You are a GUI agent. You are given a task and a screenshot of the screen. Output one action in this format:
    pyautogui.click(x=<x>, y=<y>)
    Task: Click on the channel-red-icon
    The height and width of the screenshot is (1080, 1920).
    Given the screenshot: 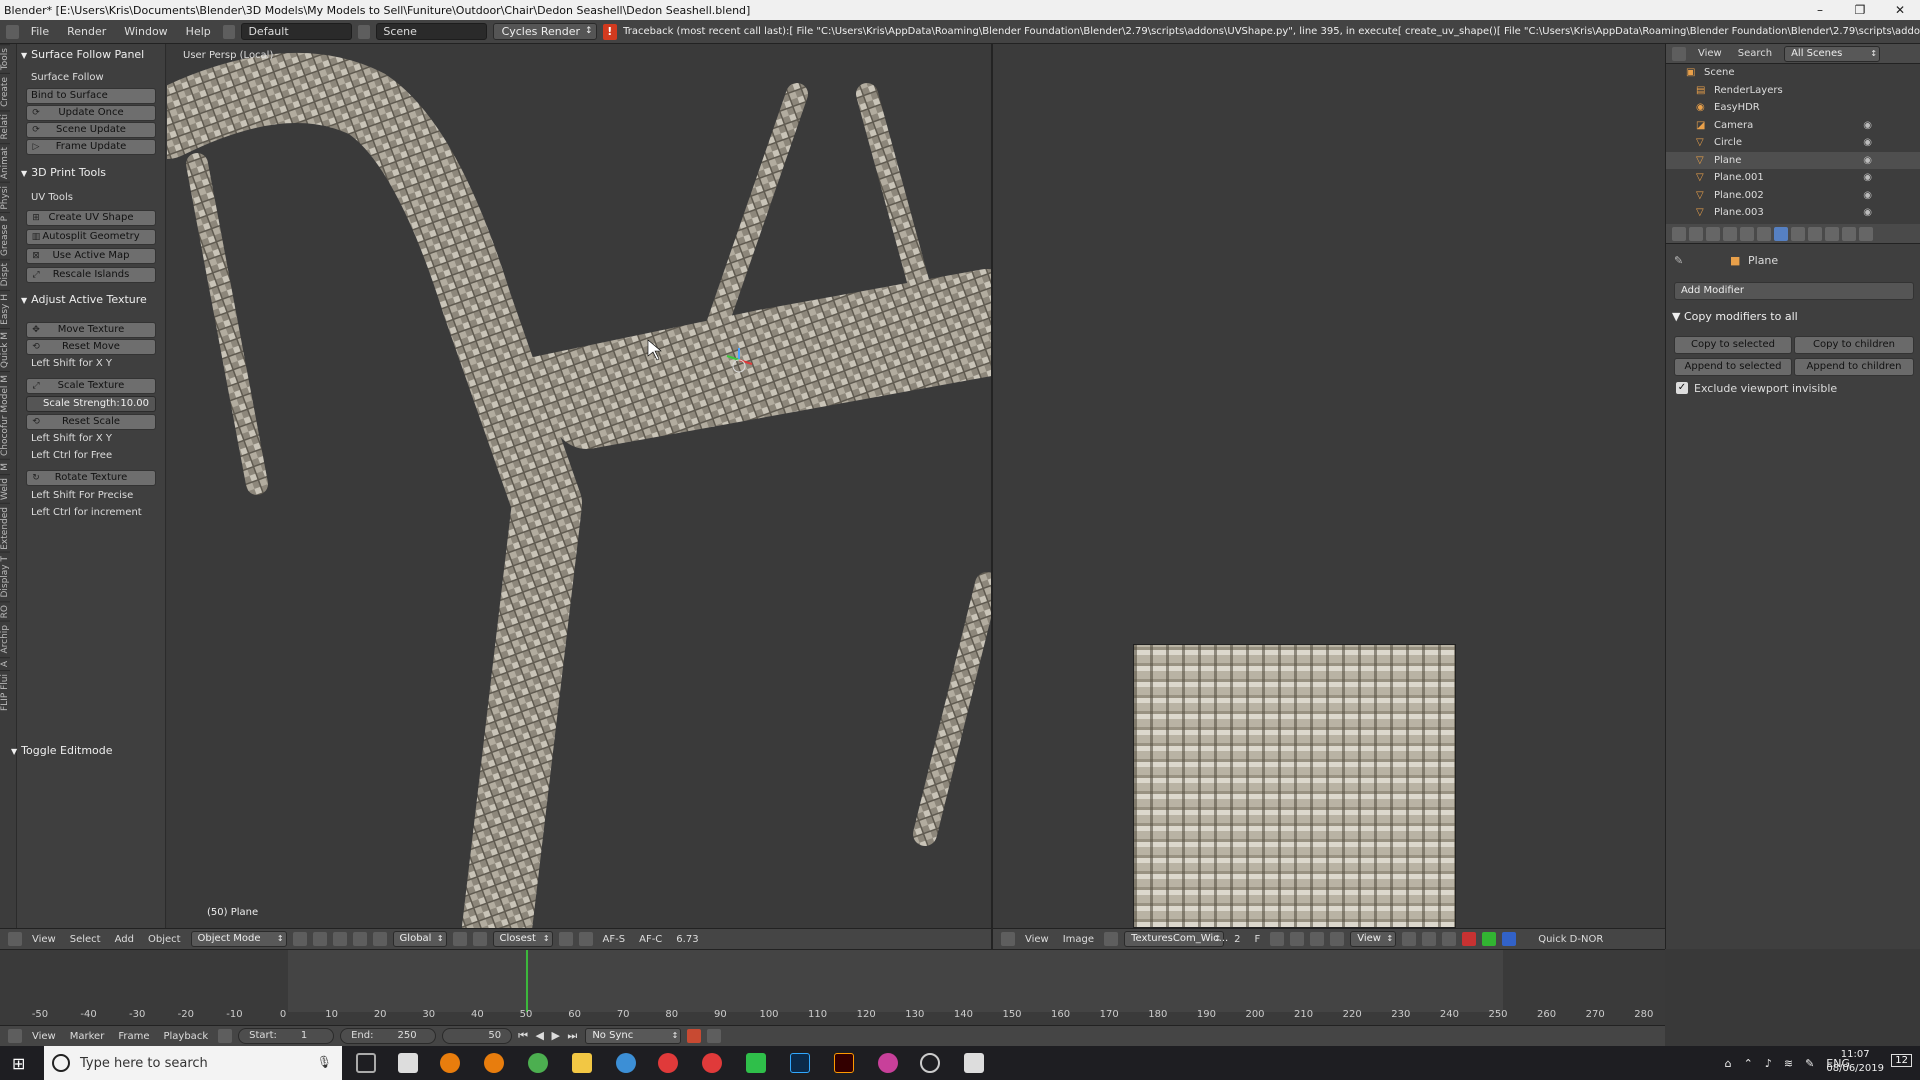 What is the action you would take?
    pyautogui.click(x=1469, y=939)
    